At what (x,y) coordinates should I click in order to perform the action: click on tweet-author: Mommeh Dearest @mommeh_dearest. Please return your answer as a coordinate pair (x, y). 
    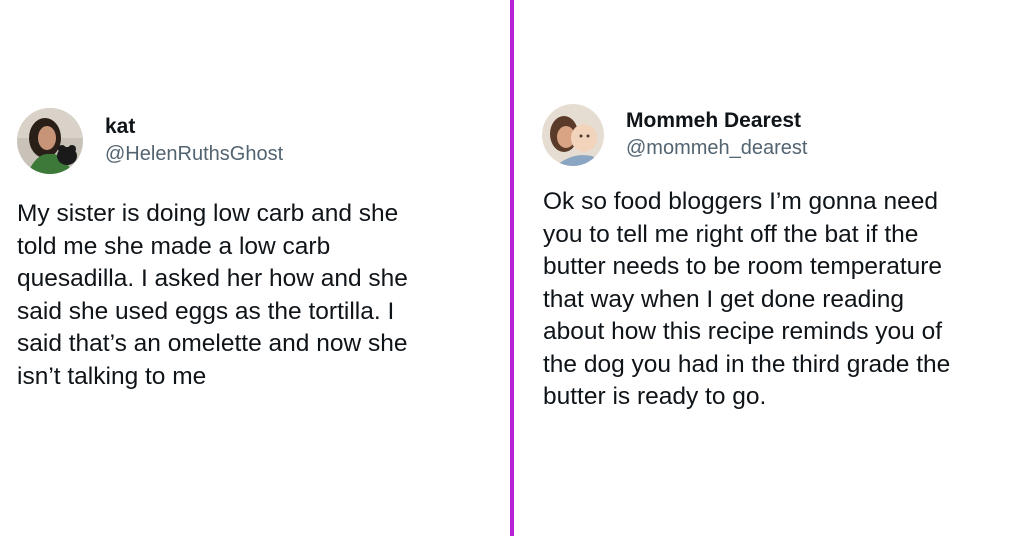
    Looking at the image, I should click on (716, 135).